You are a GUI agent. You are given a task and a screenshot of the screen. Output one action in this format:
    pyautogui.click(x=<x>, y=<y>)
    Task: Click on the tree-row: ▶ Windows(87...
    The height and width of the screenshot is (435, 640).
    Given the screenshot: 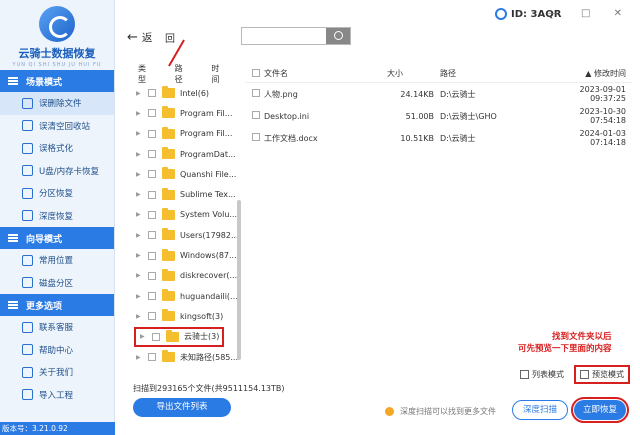 What is the action you would take?
    pyautogui.click(x=185, y=255)
    